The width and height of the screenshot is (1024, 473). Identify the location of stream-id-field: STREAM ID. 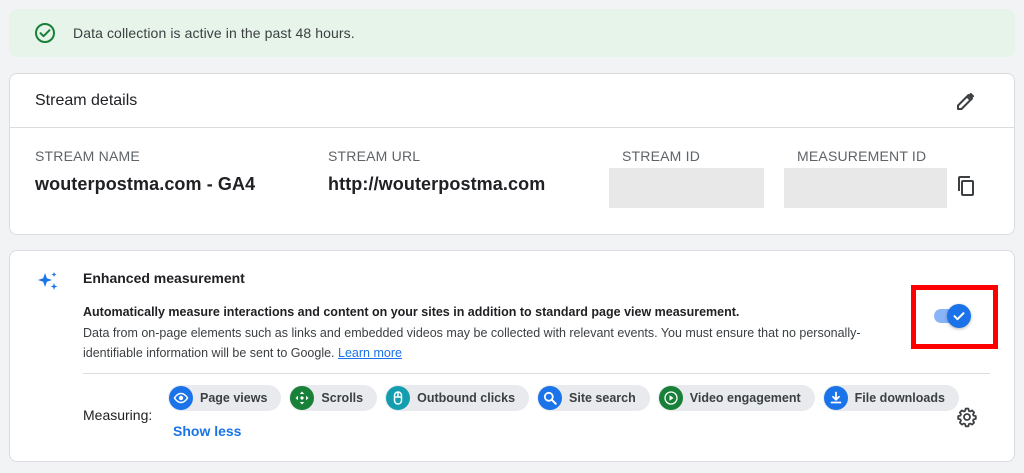
(661, 156).